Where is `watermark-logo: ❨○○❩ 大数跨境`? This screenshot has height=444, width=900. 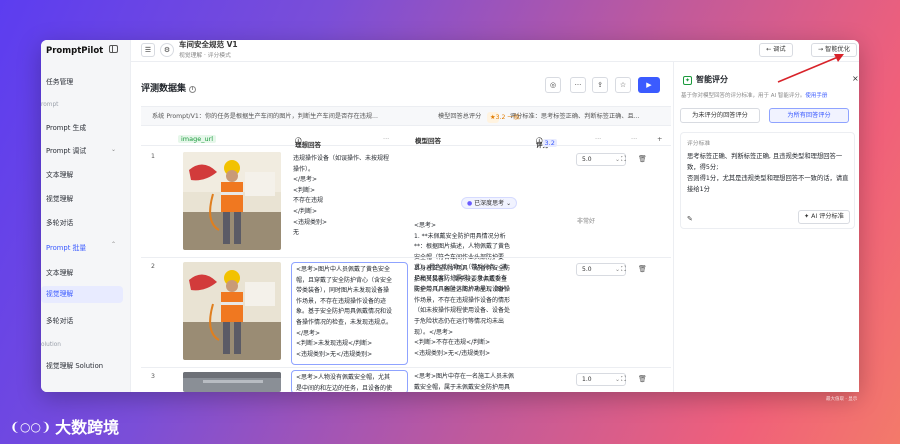 watermark-logo: ❨○○❩ 大数跨境 is located at coordinates (65, 427).